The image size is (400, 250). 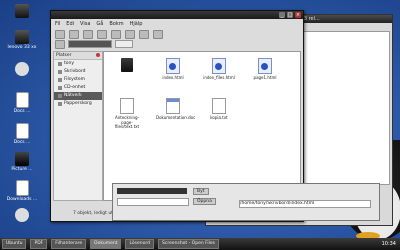 I want to click on taskbar-clock: 10:34, so click(x=389, y=244).